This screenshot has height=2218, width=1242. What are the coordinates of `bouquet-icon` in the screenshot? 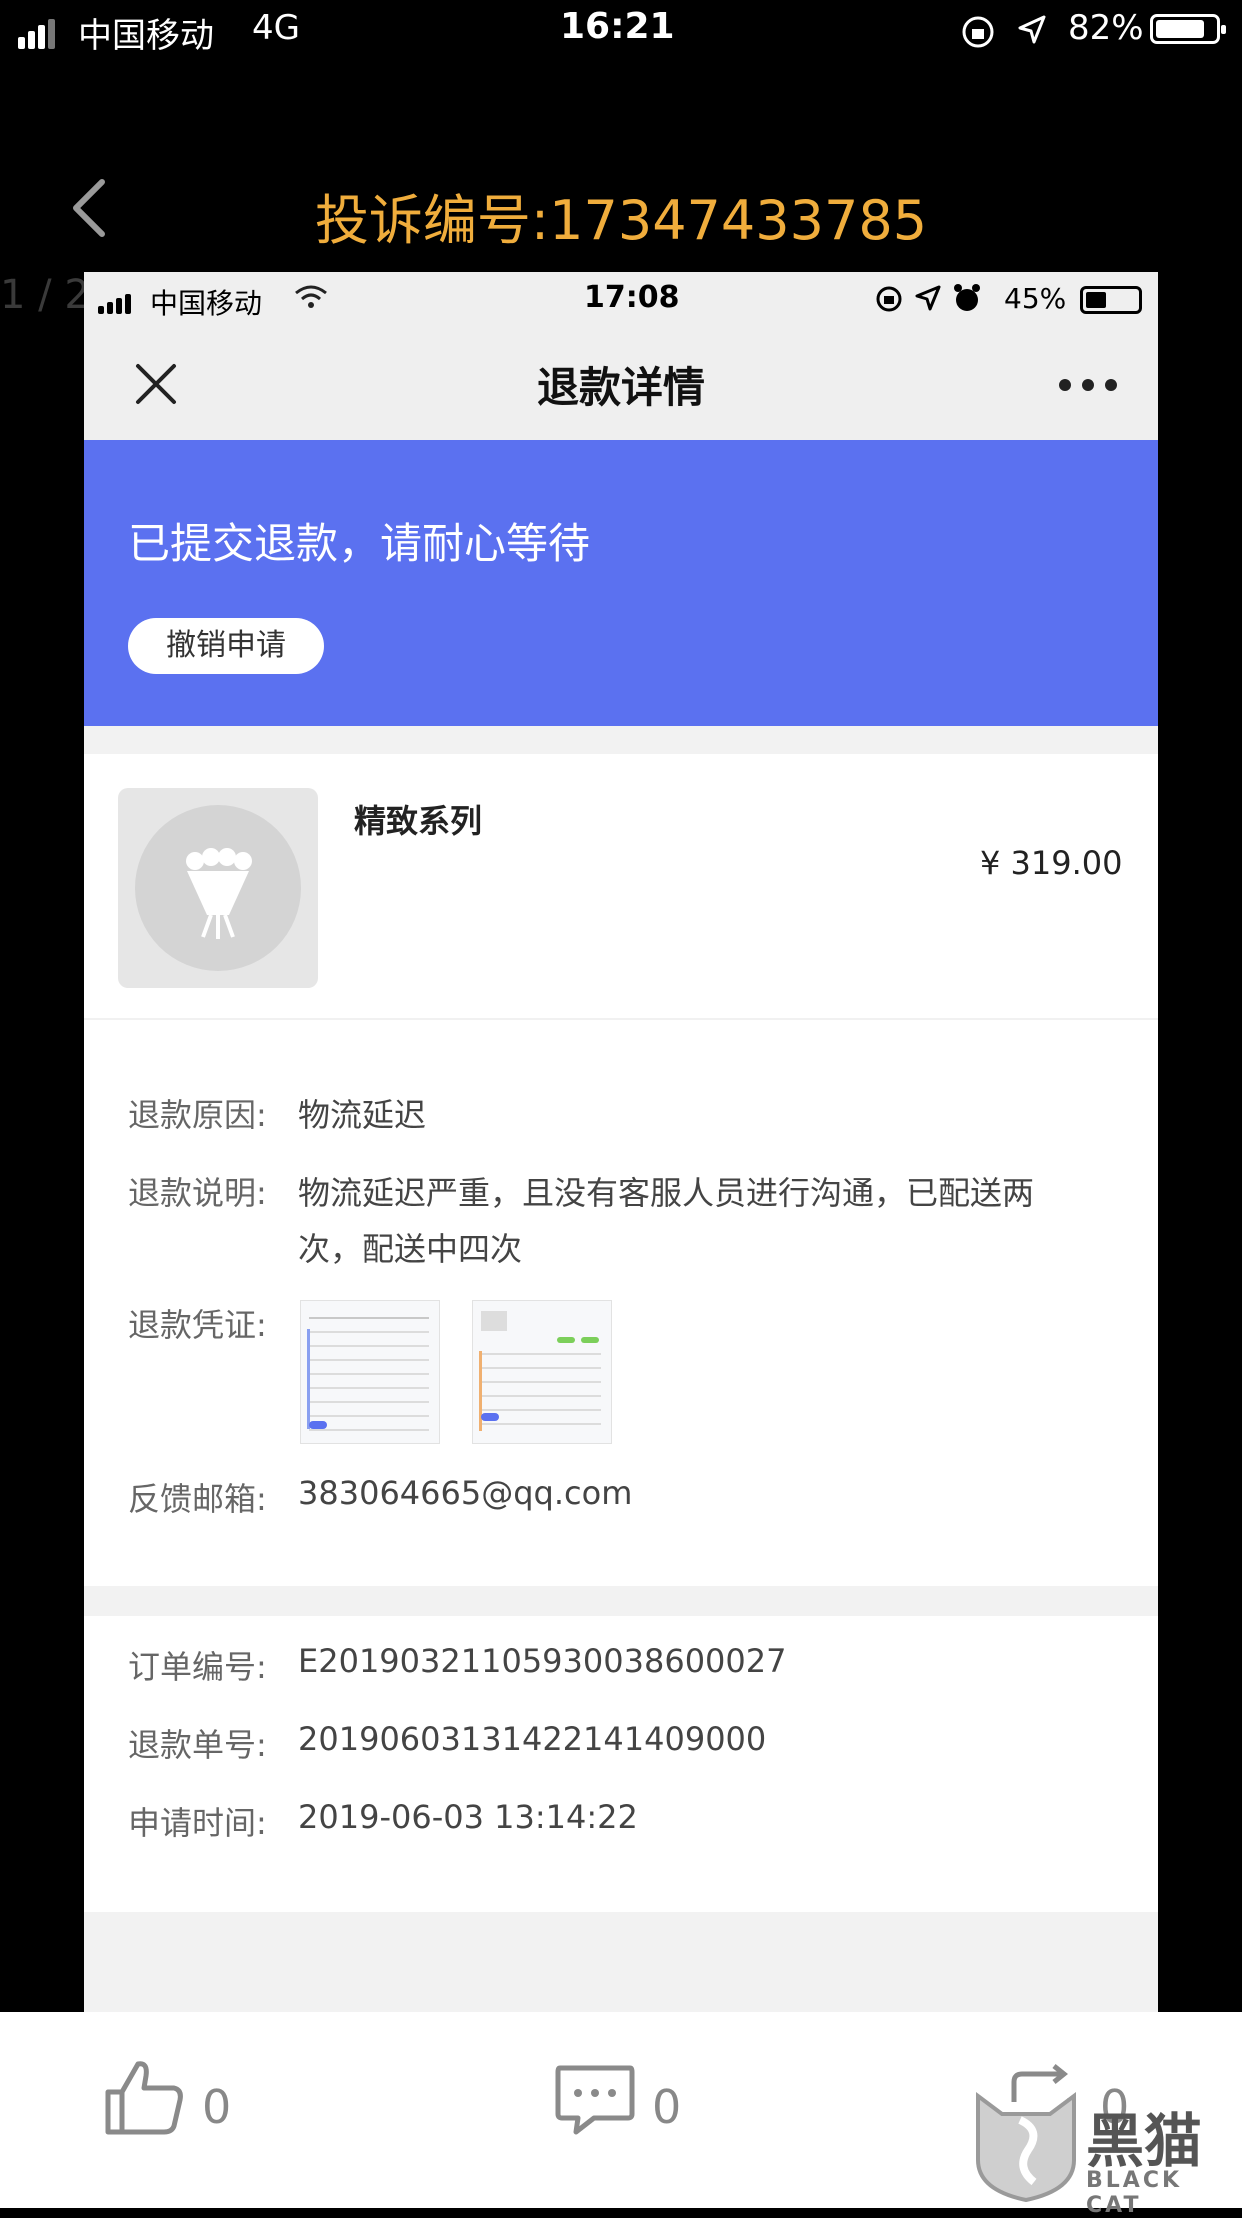 It's located at (219, 893).